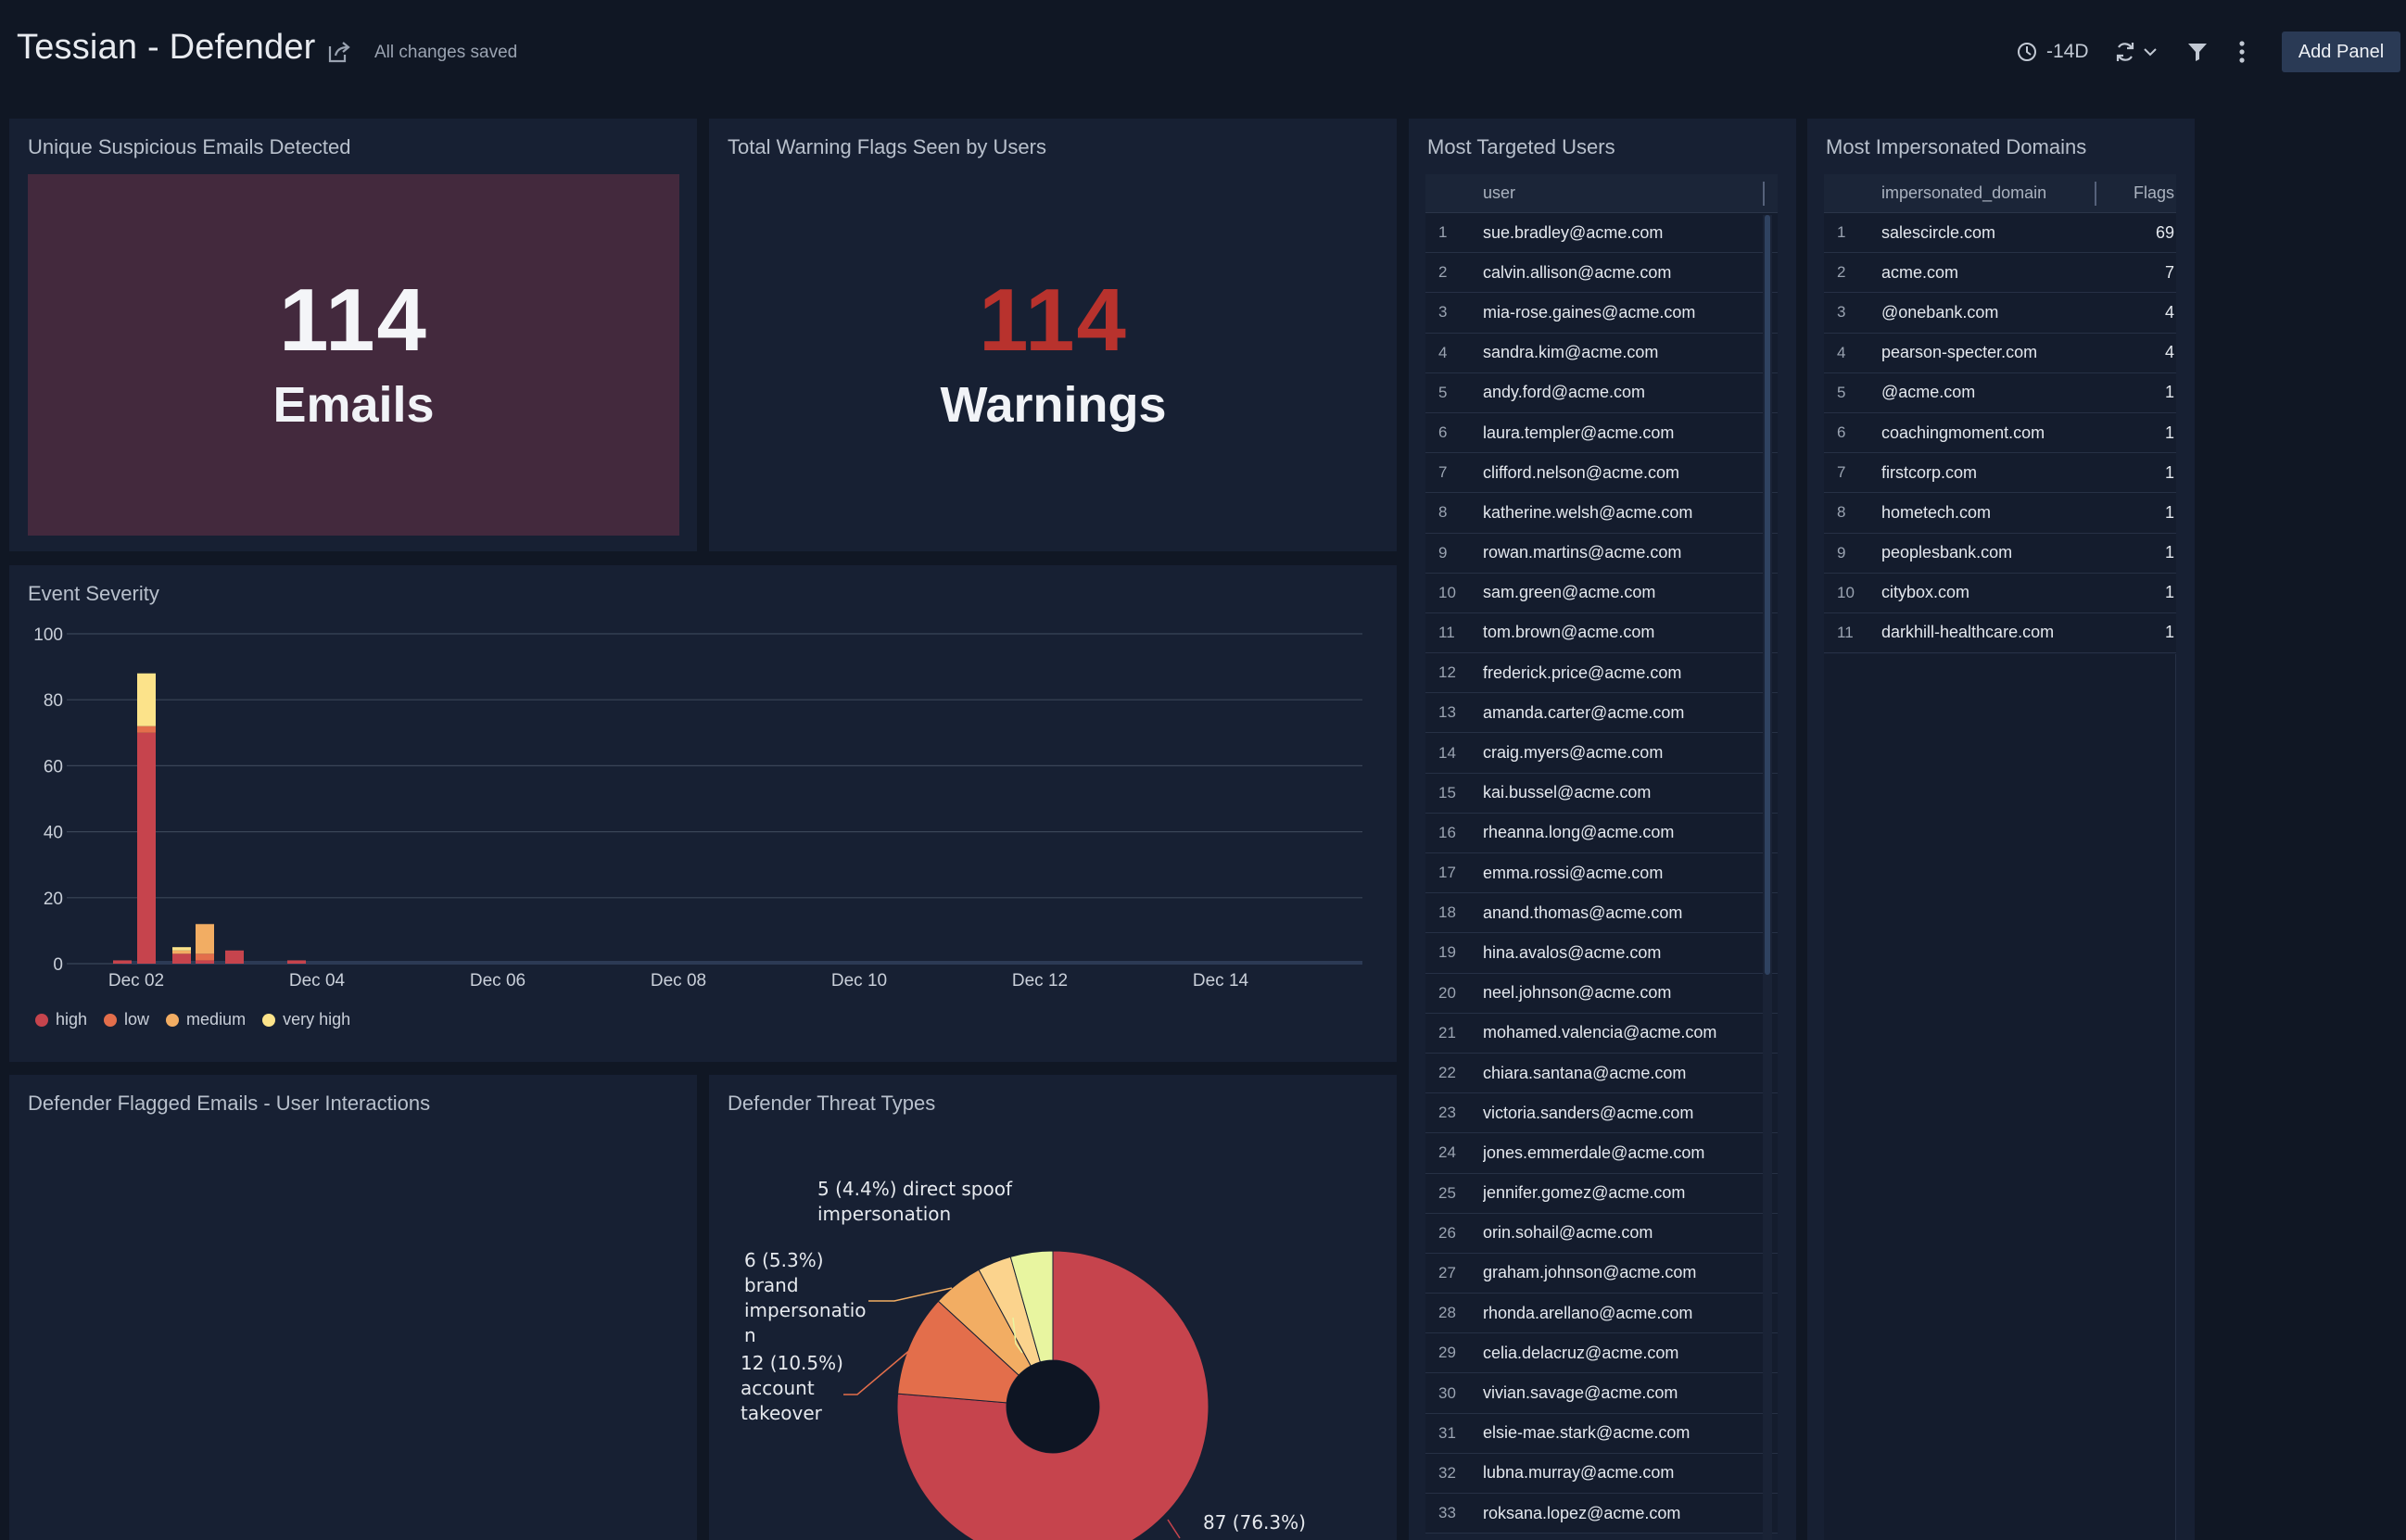 This screenshot has width=2406, height=1540. I want to click on chart-legend: high low medium very high, so click(193, 1020).